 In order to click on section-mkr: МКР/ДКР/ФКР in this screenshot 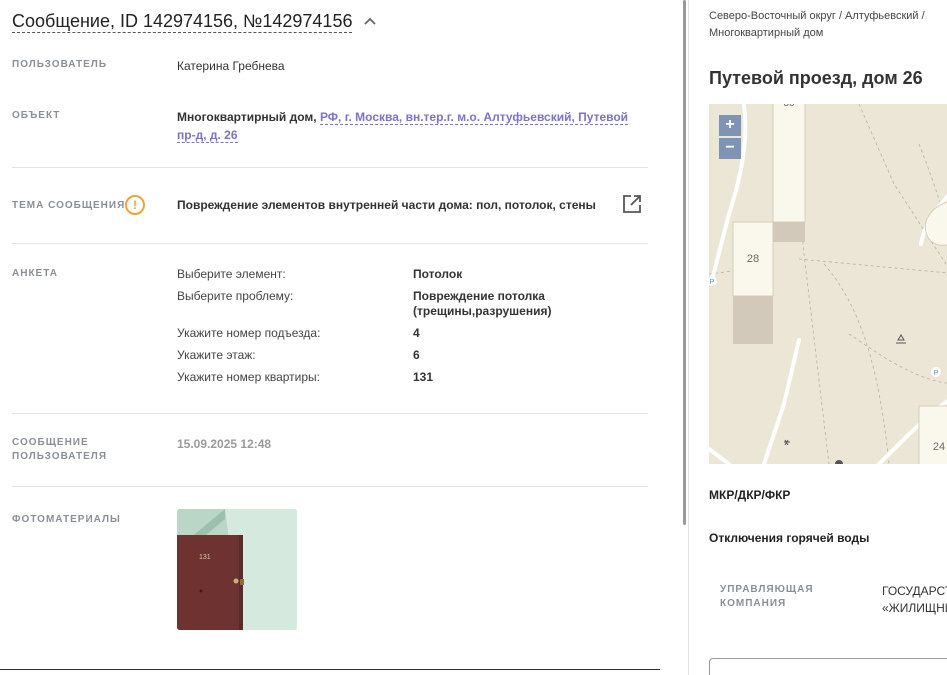, I will do `click(749, 495)`.